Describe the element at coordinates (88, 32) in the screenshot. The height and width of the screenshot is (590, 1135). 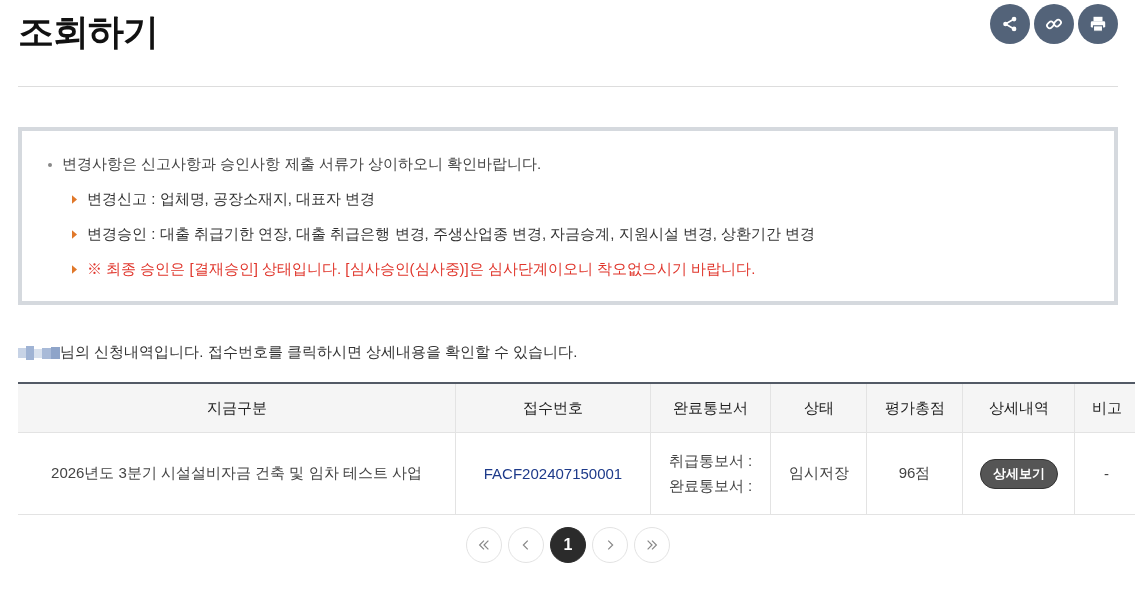
I see `page-title: 조회하기` at that location.